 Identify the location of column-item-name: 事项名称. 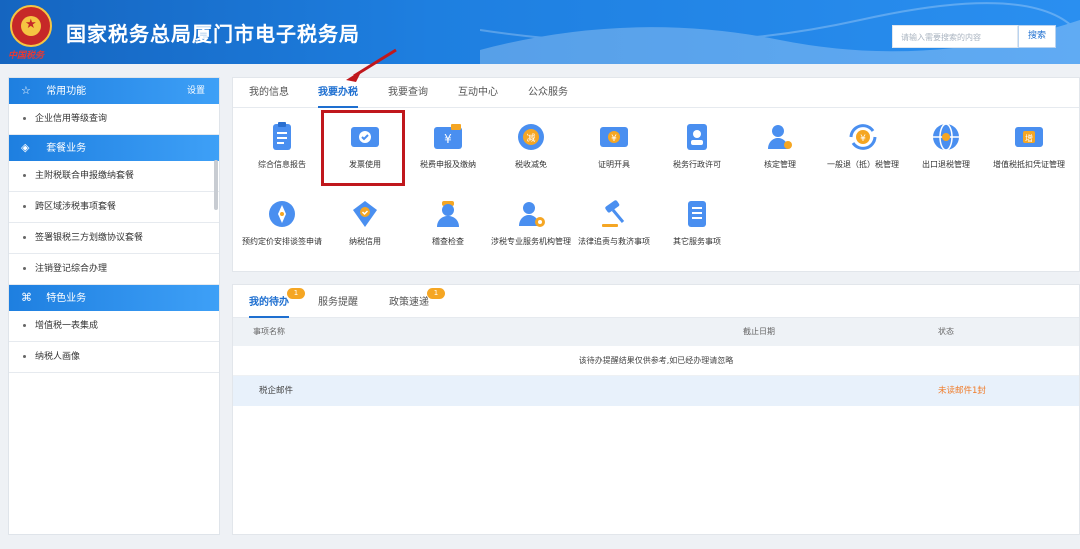
(269, 331).